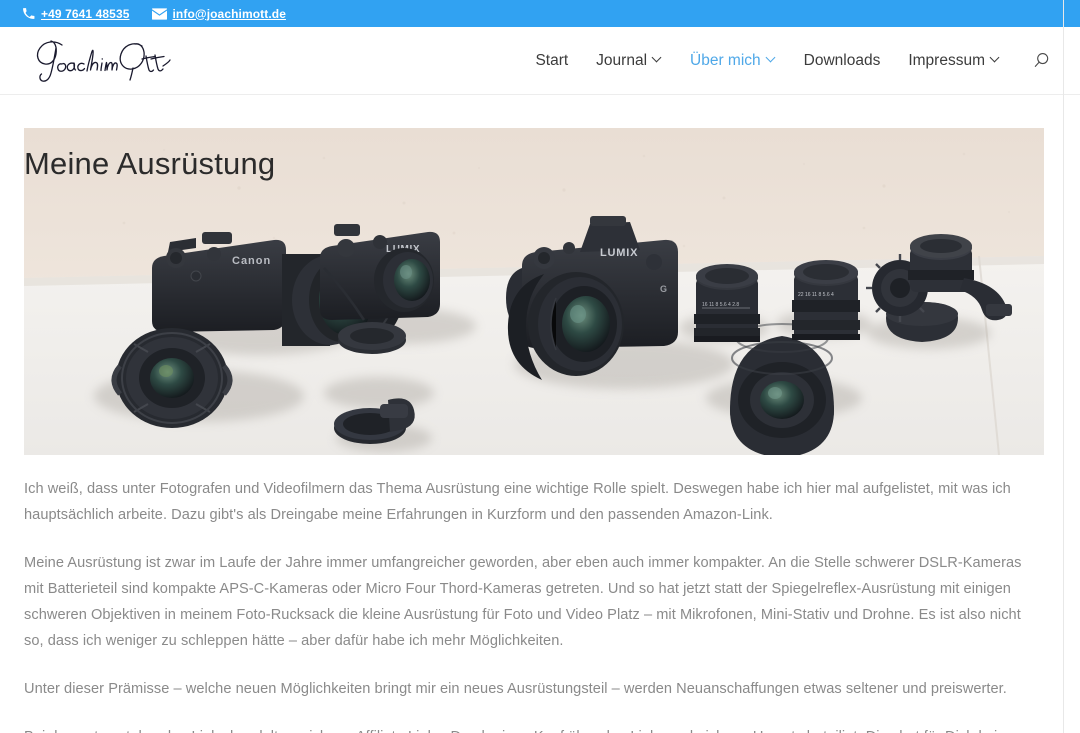 Image resolution: width=1080 pixels, height=733 pixels. I want to click on svg-text: 16 11 8 5.6 4 2.8, so click(720, 305).